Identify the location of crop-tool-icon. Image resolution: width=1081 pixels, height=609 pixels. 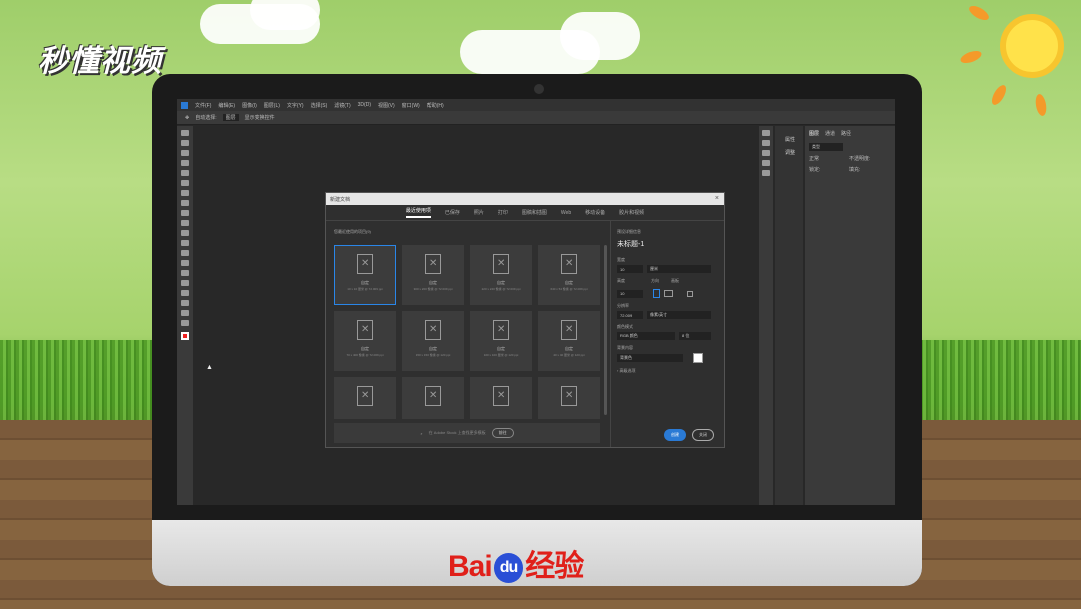
(185, 173).